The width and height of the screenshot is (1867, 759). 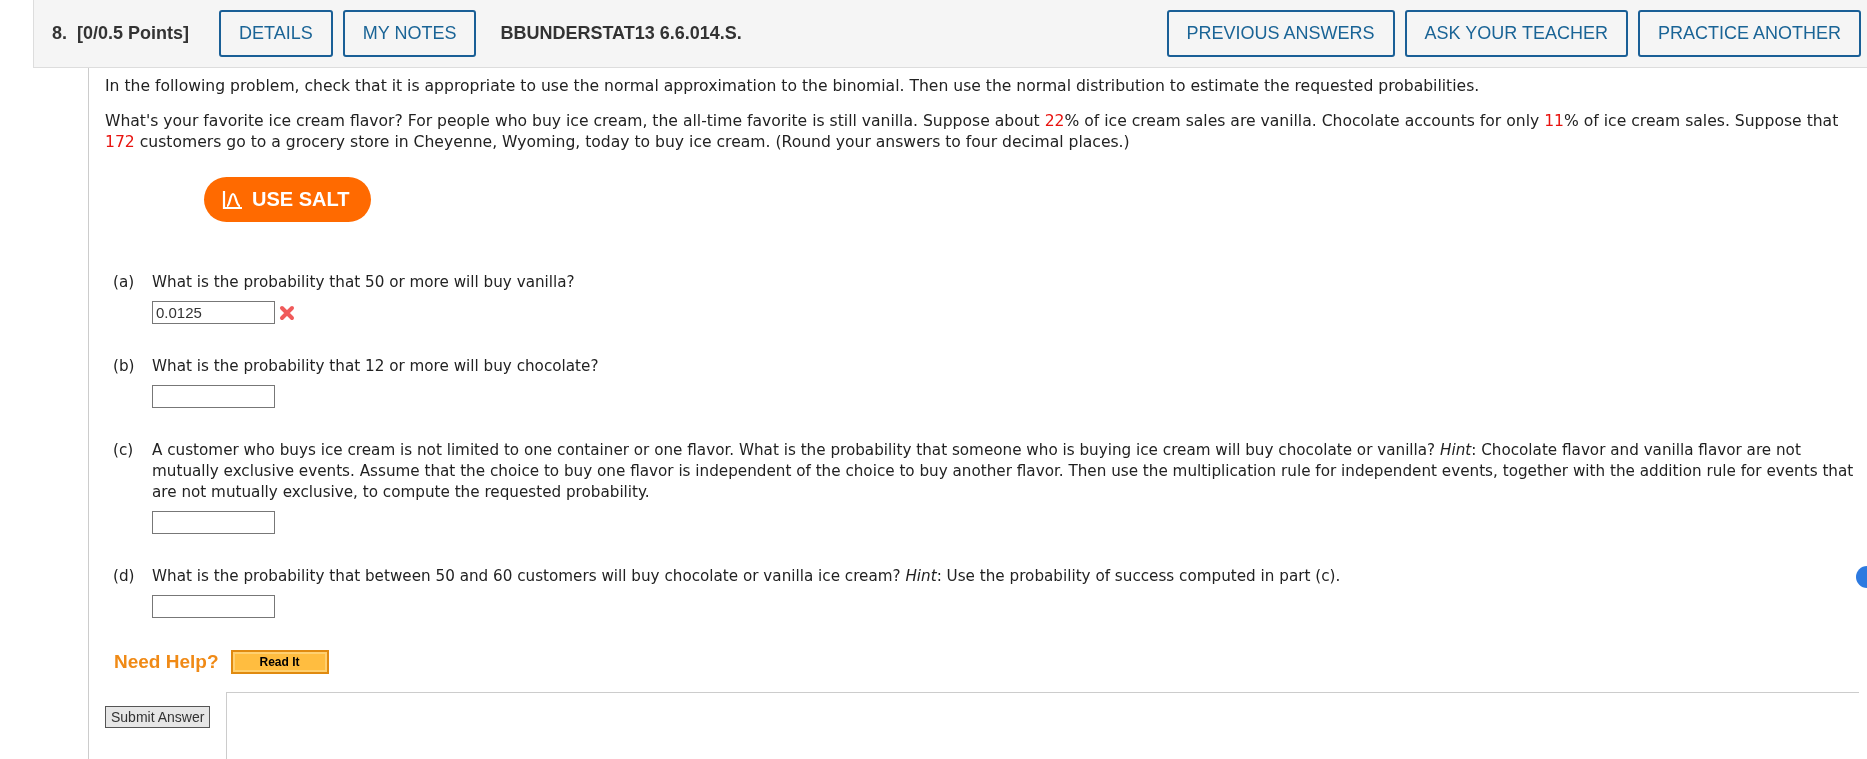 I want to click on submit-answer-button: Submit Answer, so click(x=158, y=717).